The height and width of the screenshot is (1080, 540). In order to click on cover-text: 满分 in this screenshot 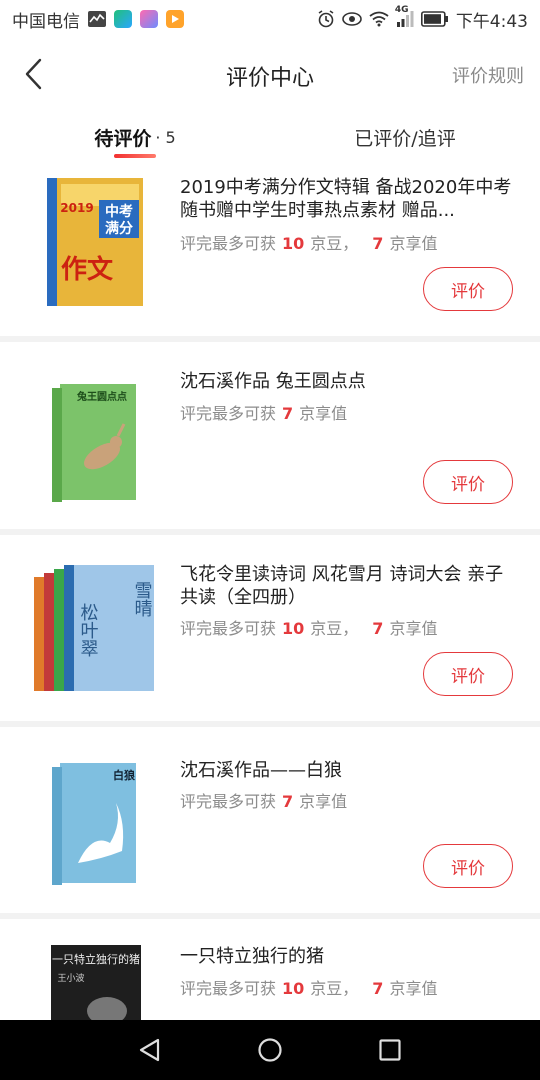, I will do `click(119, 228)`.